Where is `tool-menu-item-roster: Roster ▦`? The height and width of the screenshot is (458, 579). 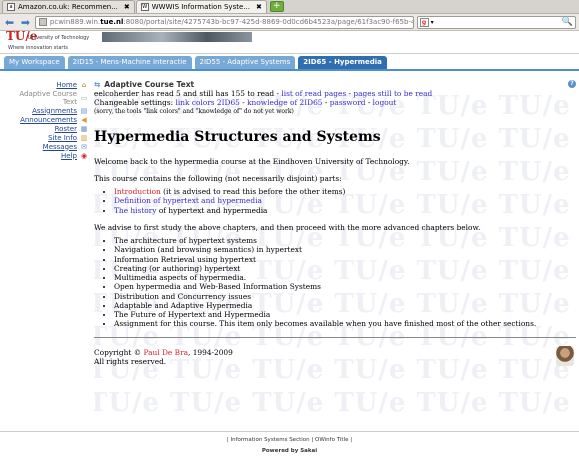 tool-menu-item-roster: Roster ▦ is located at coordinates (45, 128).